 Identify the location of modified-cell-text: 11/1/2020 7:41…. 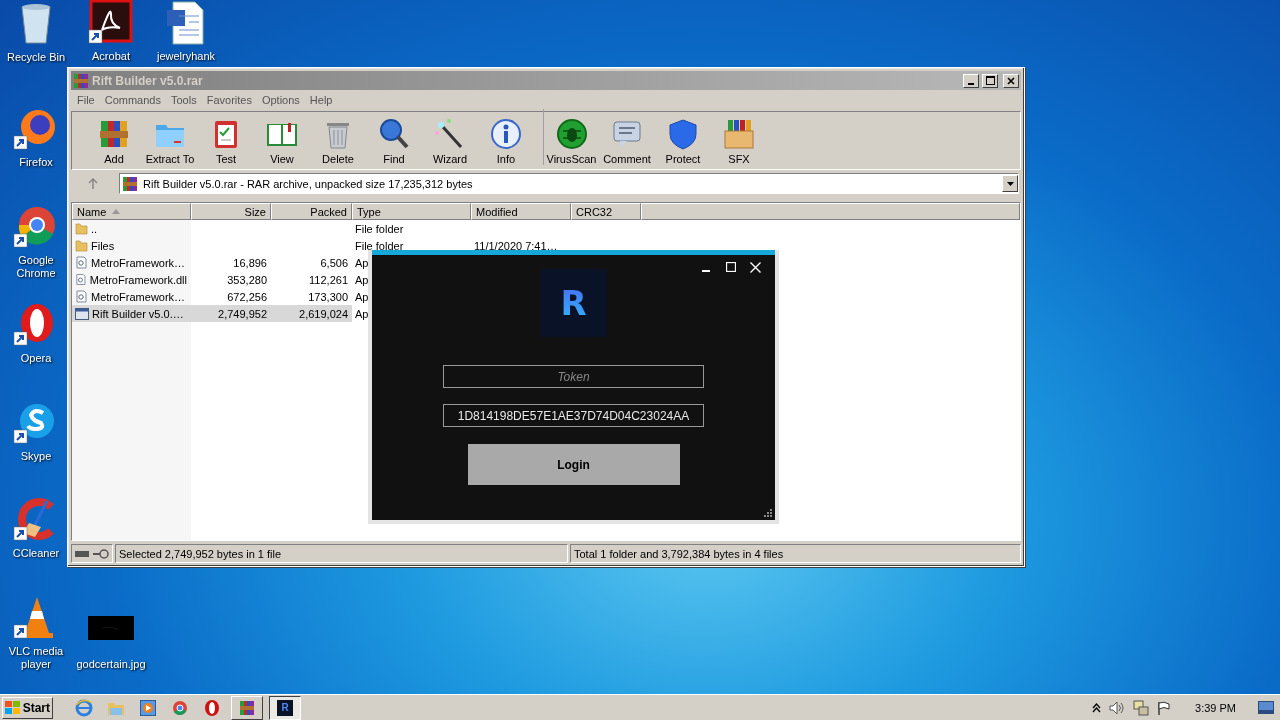
(516, 246).